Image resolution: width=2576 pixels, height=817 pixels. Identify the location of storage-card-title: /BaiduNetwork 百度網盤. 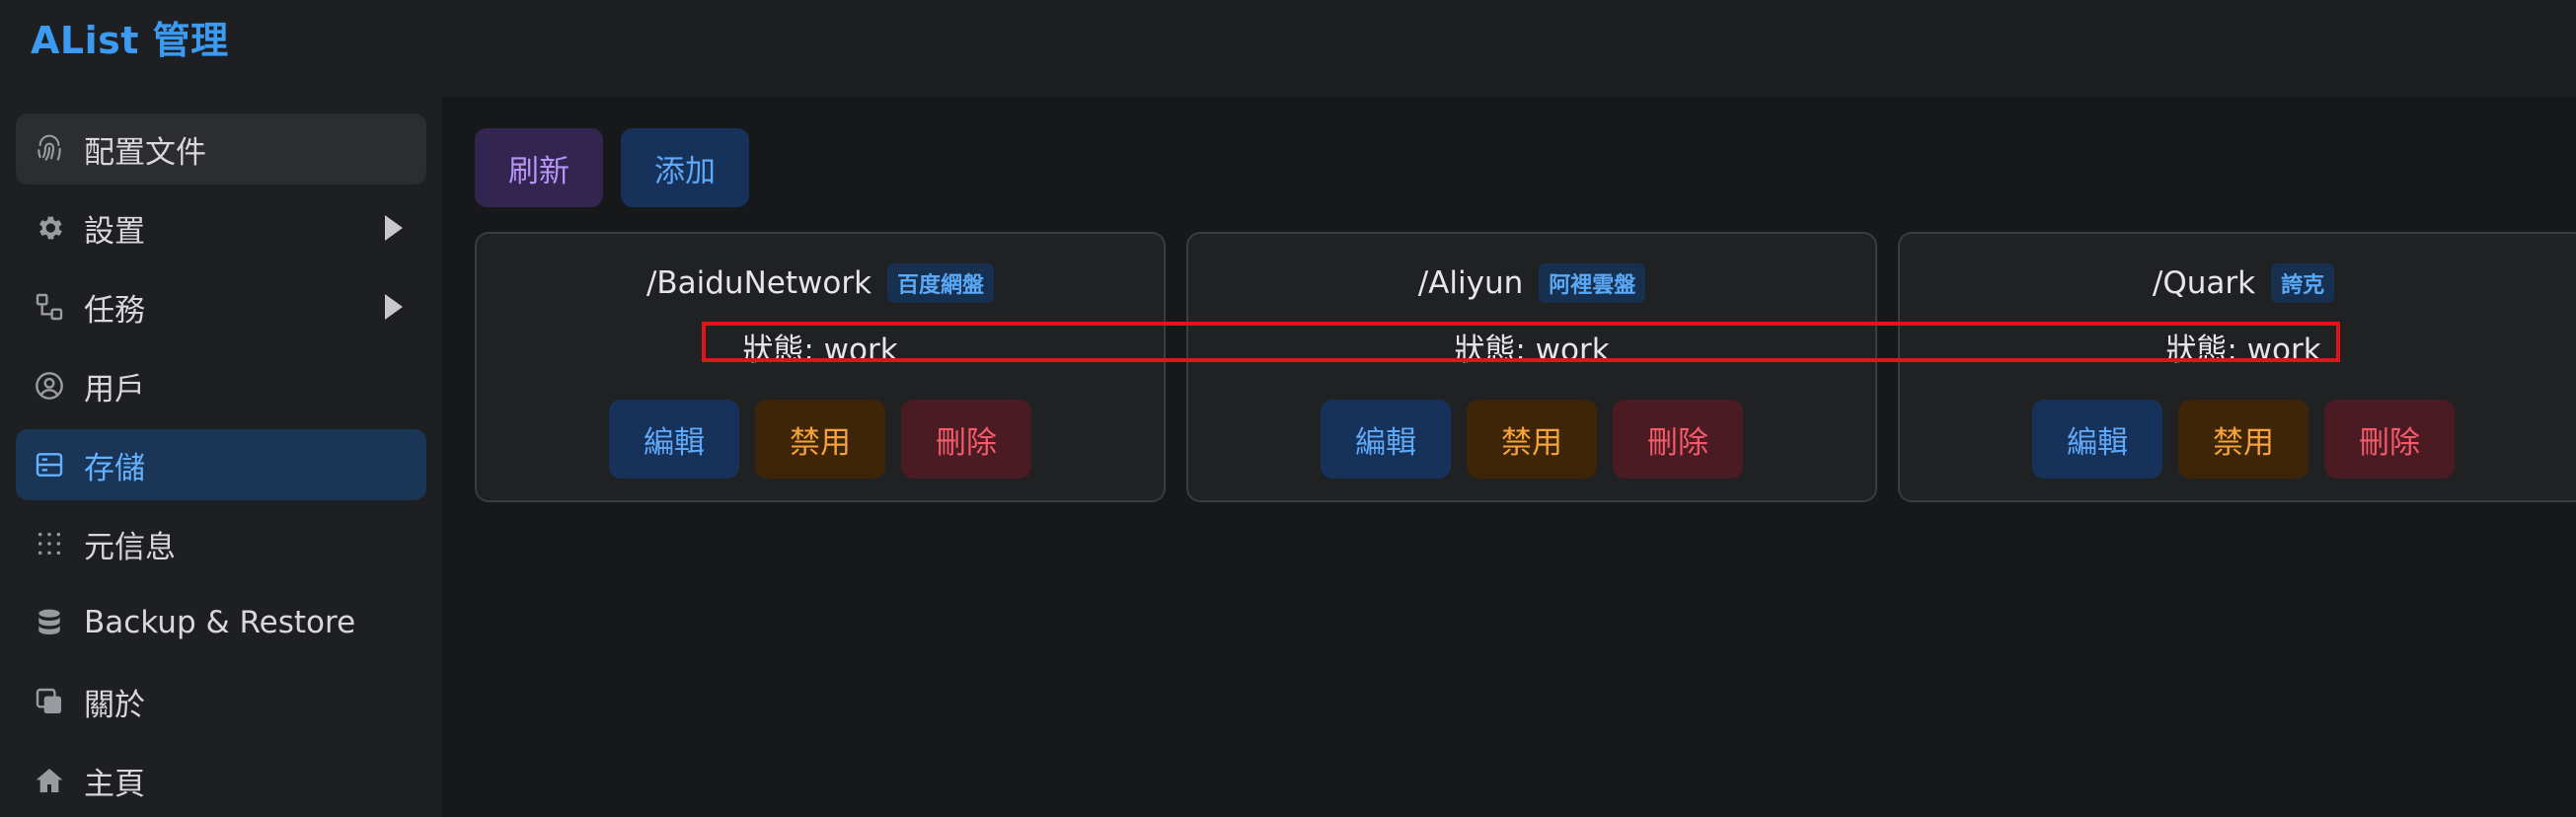
(821, 283).